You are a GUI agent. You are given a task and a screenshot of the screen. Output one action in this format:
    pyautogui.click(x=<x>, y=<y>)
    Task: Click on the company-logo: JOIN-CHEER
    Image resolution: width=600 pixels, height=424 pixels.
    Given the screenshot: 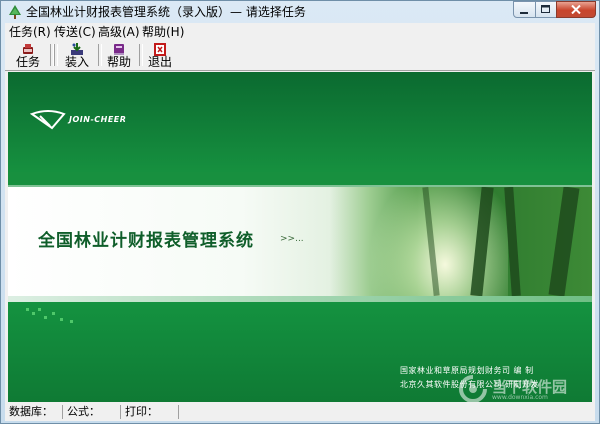 What is the action you would take?
    pyautogui.click(x=78, y=120)
    